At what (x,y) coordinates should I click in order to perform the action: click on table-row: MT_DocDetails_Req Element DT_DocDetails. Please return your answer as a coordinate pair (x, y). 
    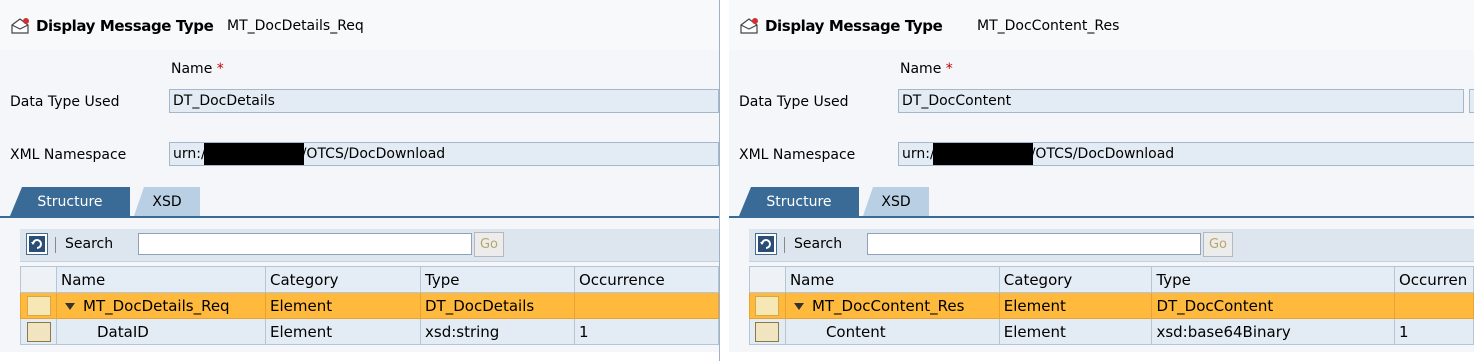
    Looking at the image, I should click on (369, 305).